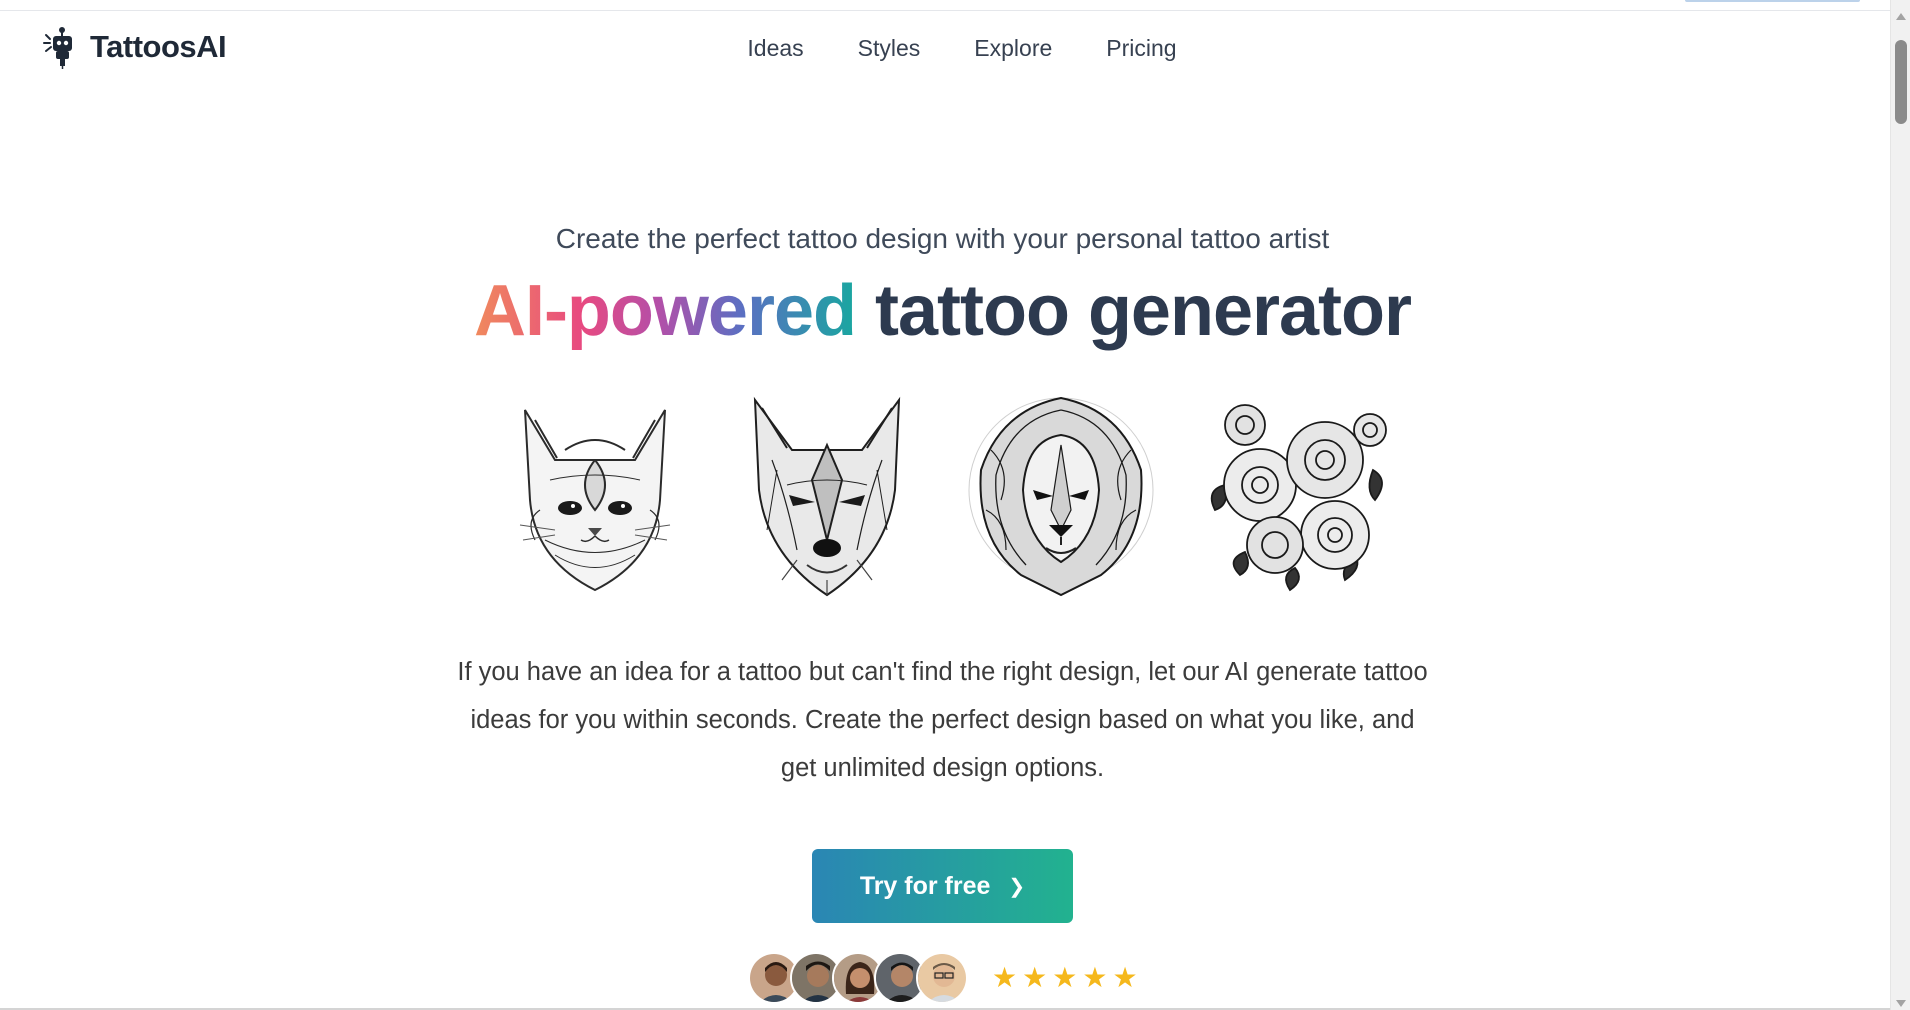  I want to click on cat-tattoo-image, so click(595, 495).